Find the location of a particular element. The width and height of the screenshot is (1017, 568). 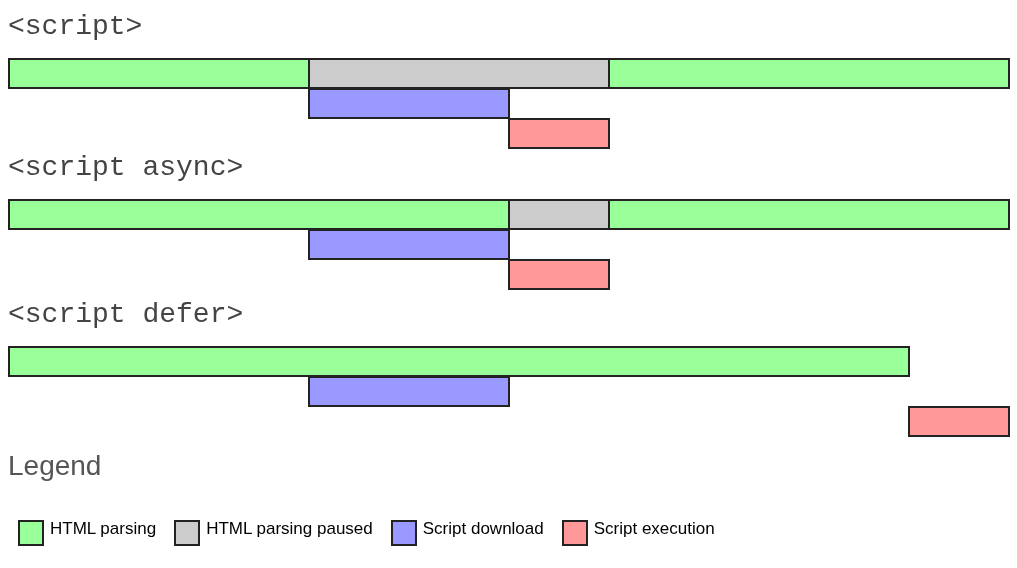

section-title: <script async> is located at coordinates (126, 168).